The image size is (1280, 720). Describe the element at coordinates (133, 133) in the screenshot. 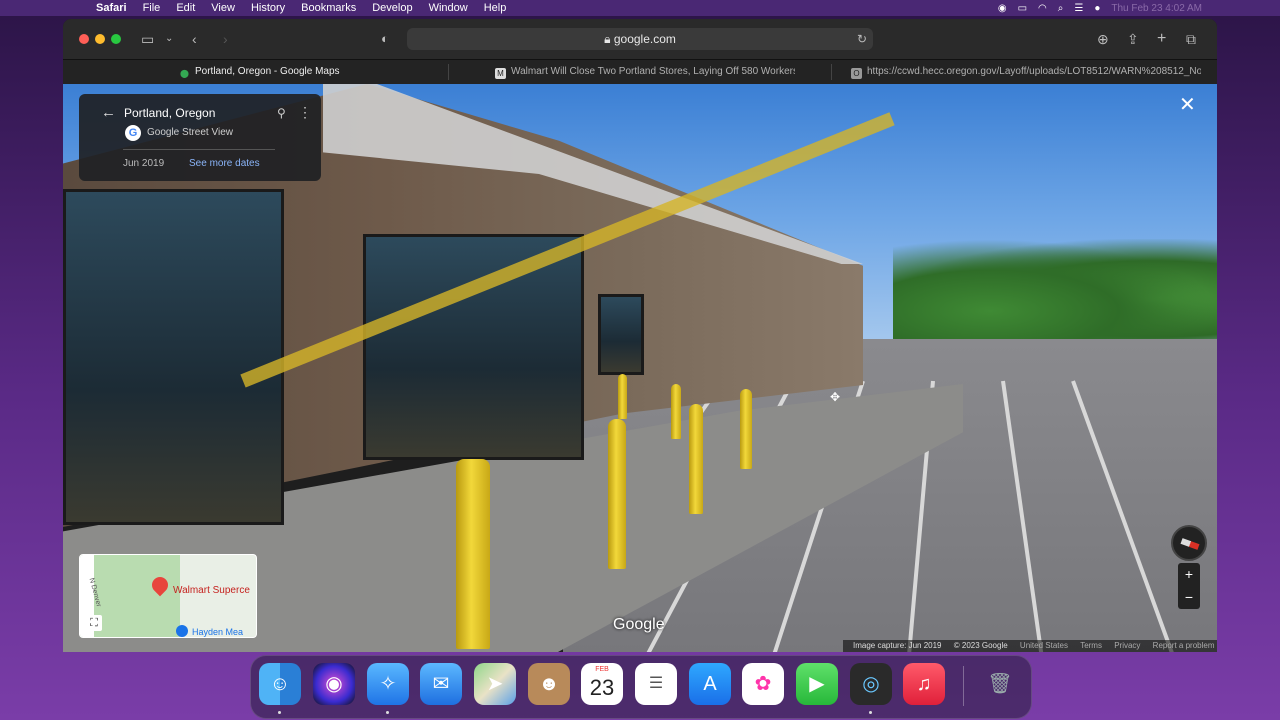

I see `google-logo-icon: G` at that location.